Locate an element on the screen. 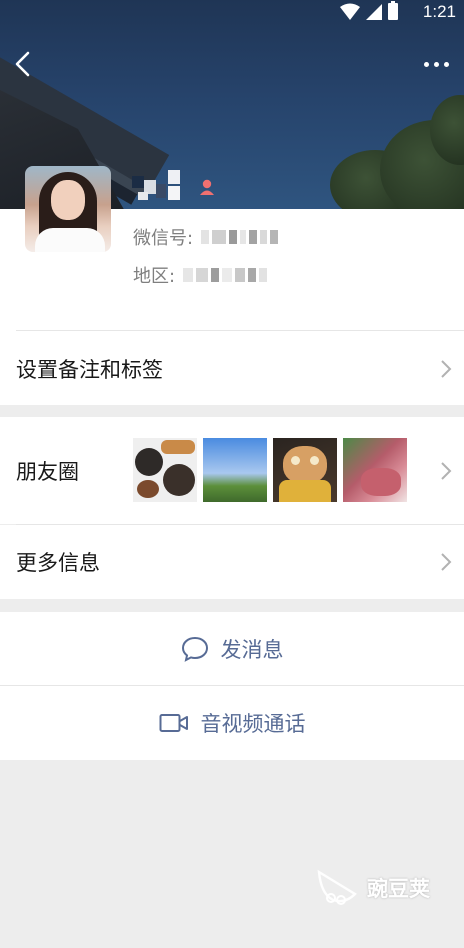  watermark-text: 豌豆荚 is located at coordinates (398, 889).